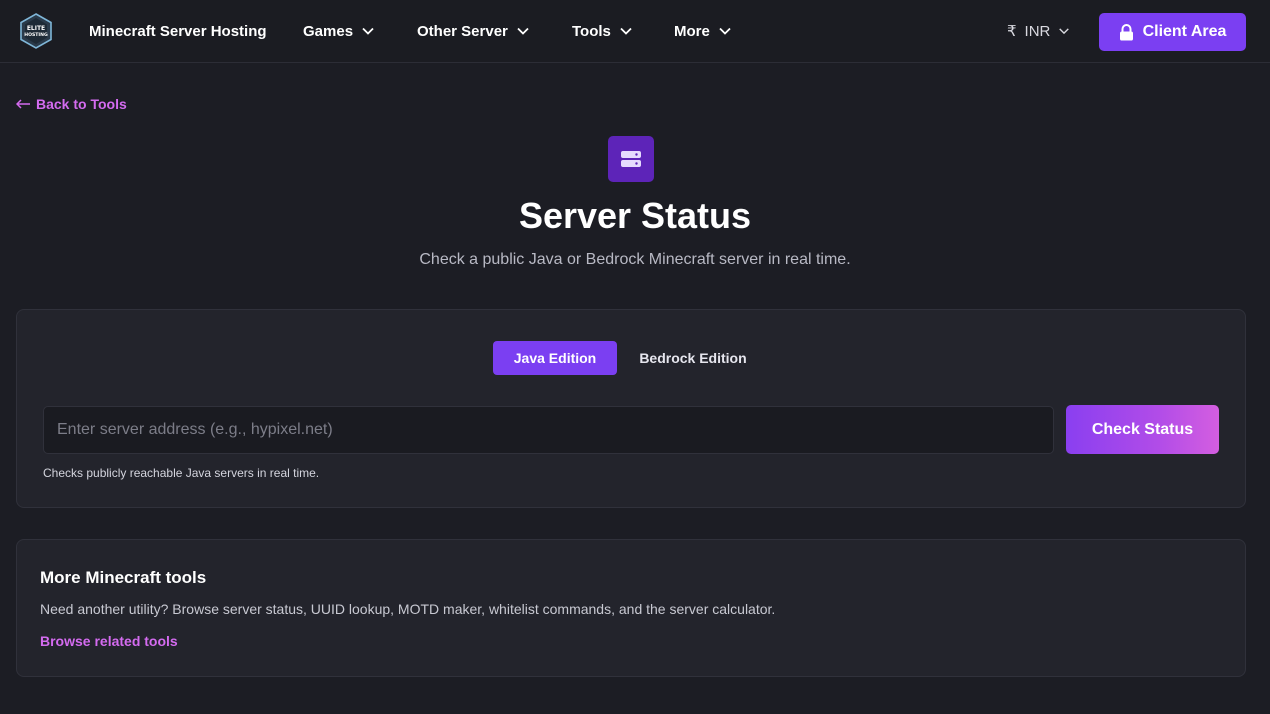 The image size is (1270, 714). I want to click on check-status-button: Check Status, so click(1142, 429).